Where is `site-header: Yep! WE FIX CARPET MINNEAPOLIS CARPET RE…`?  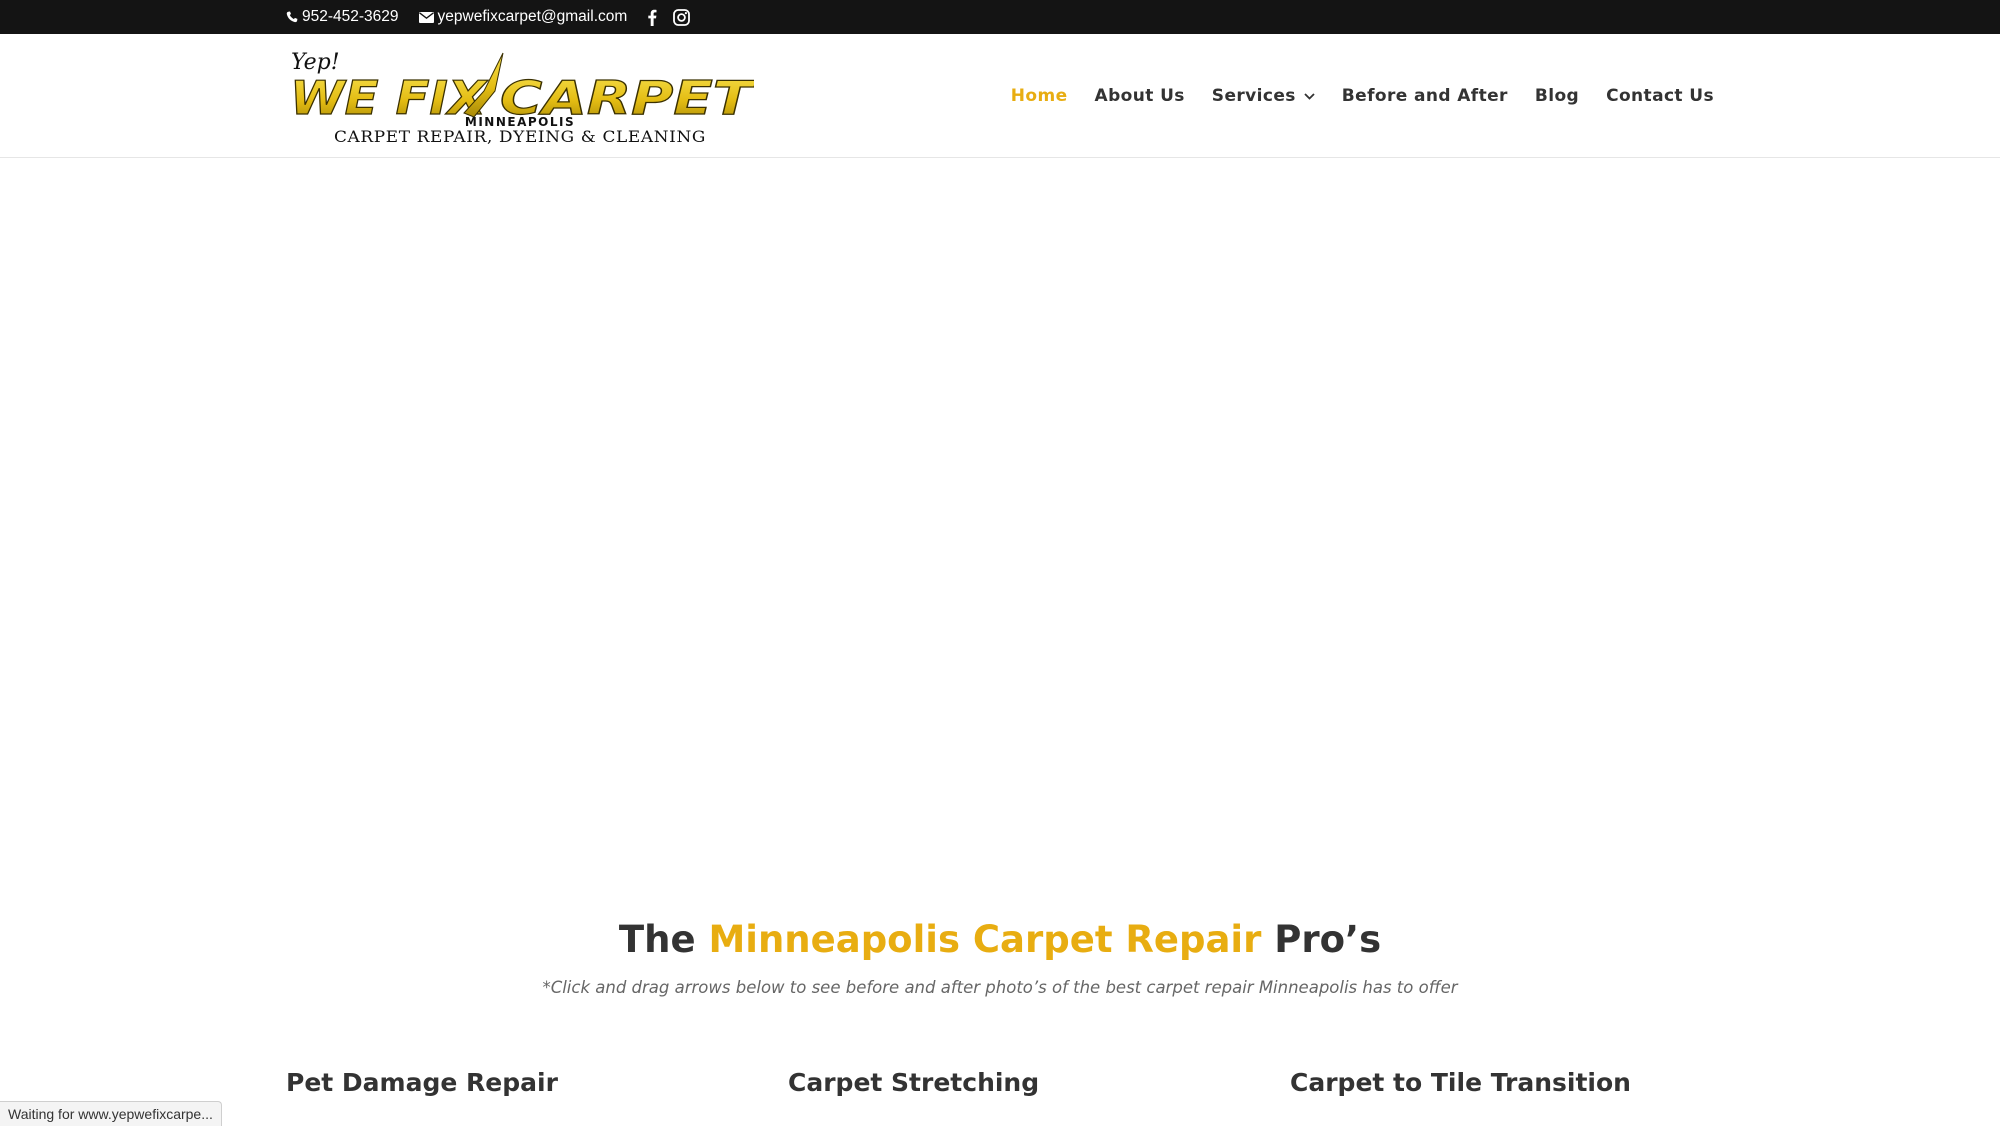 site-header: Yep! WE FIX CARPET MINNEAPOLIS CARPET RE… is located at coordinates (1000, 96).